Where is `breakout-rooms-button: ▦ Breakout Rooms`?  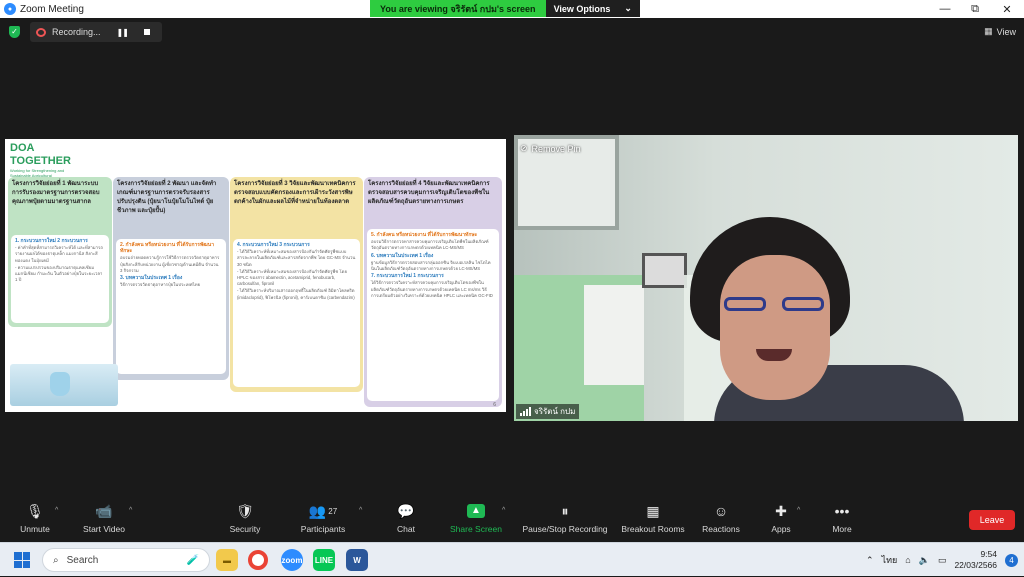 breakout-rooms-button: ▦ Breakout Rooms is located at coordinates (653, 518).